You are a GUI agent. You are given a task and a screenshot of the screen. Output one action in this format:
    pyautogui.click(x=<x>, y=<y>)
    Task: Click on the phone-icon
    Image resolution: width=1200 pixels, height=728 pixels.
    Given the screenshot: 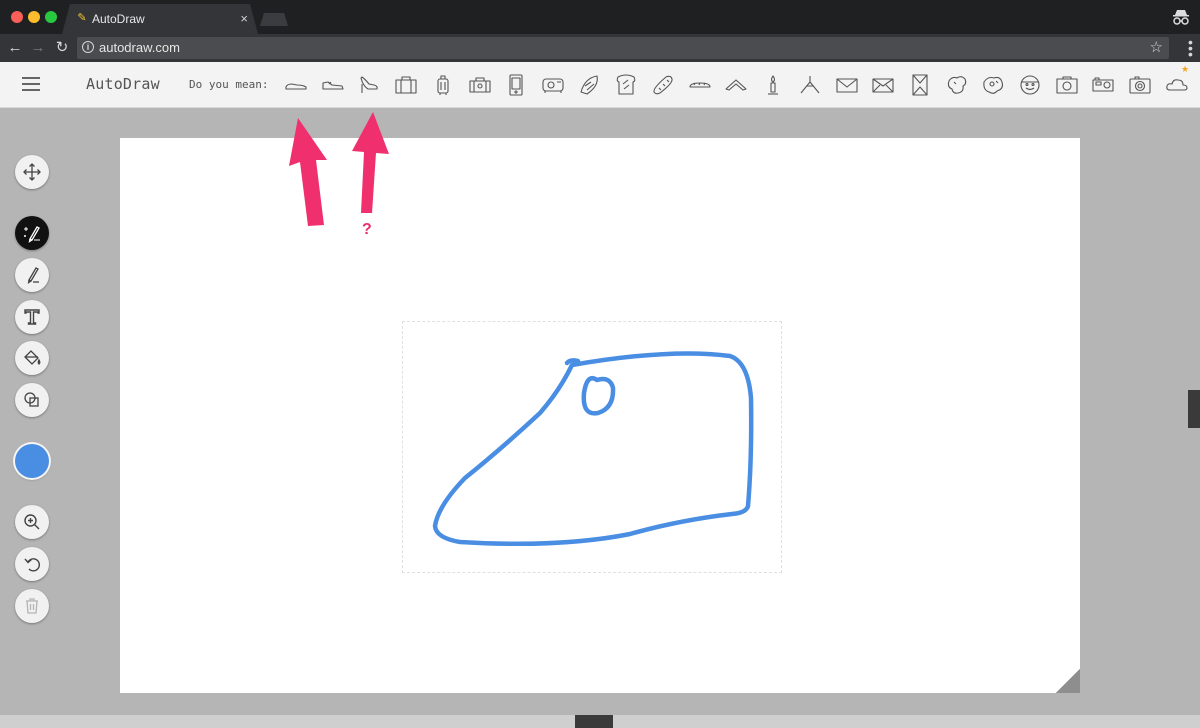 What is the action you would take?
    pyautogui.click(x=516, y=85)
    